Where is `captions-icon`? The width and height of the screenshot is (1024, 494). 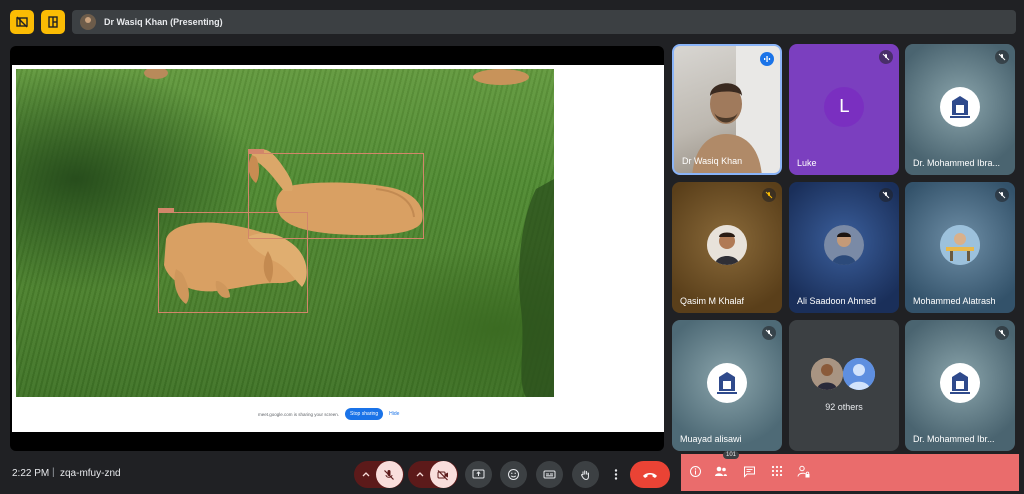
captions-icon is located at coordinates (549, 474).